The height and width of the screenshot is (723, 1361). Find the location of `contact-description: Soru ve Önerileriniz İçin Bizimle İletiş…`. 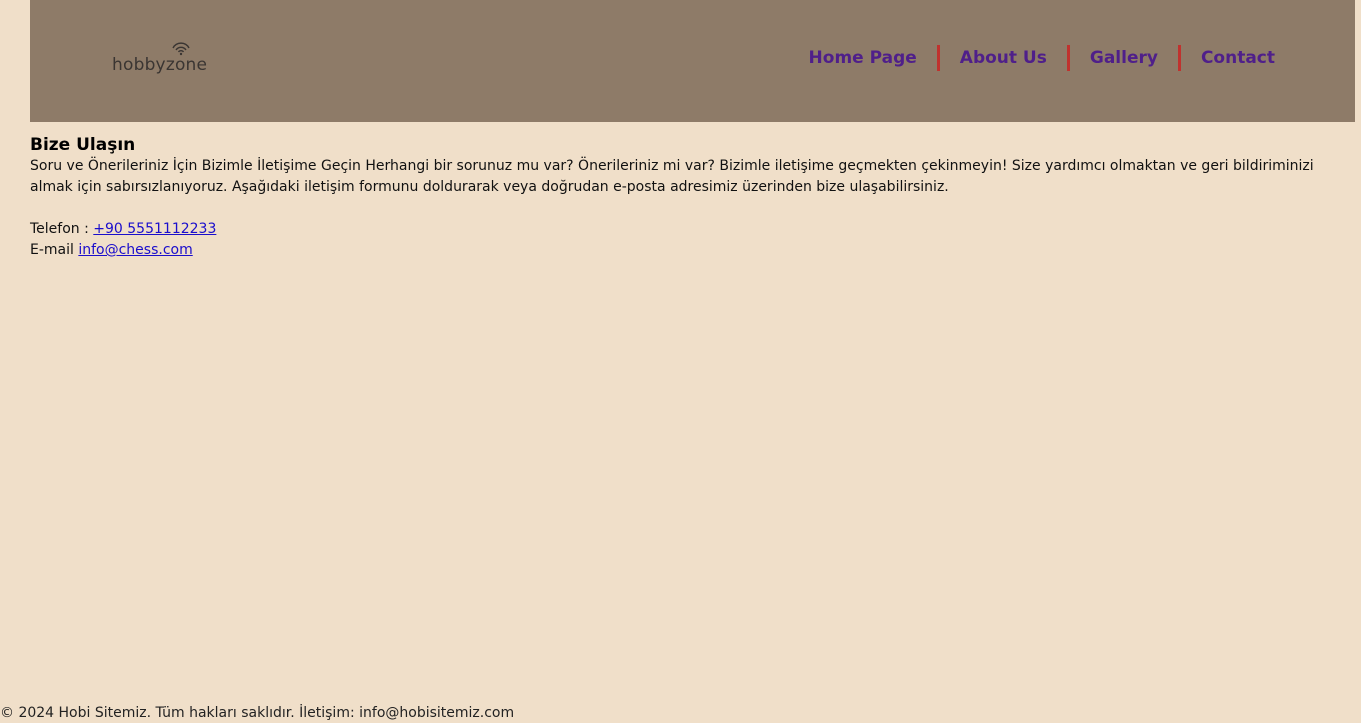

contact-description: Soru ve Önerileriniz İçin Bizimle İletiş… is located at coordinates (672, 176).